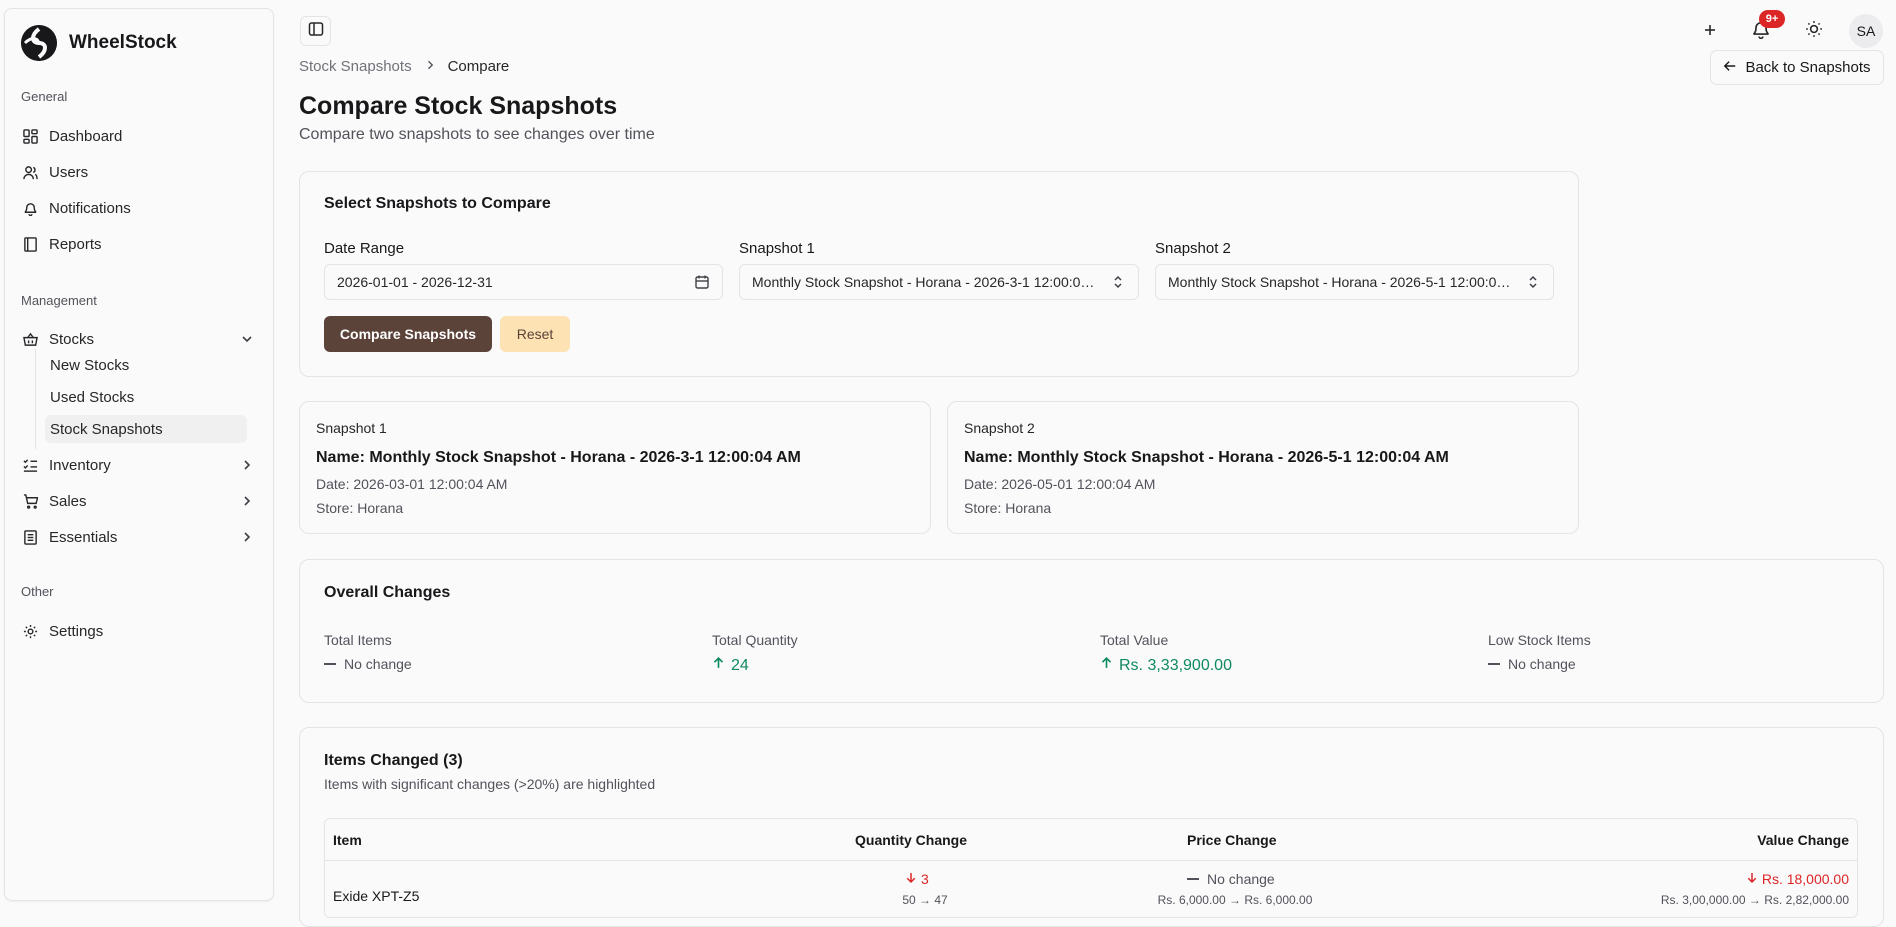 The height and width of the screenshot is (927, 1896). What do you see at coordinates (999, 428) in the screenshot?
I see `snapshot2-card-label: Snapshot 2` at bounding box center [999, 428].